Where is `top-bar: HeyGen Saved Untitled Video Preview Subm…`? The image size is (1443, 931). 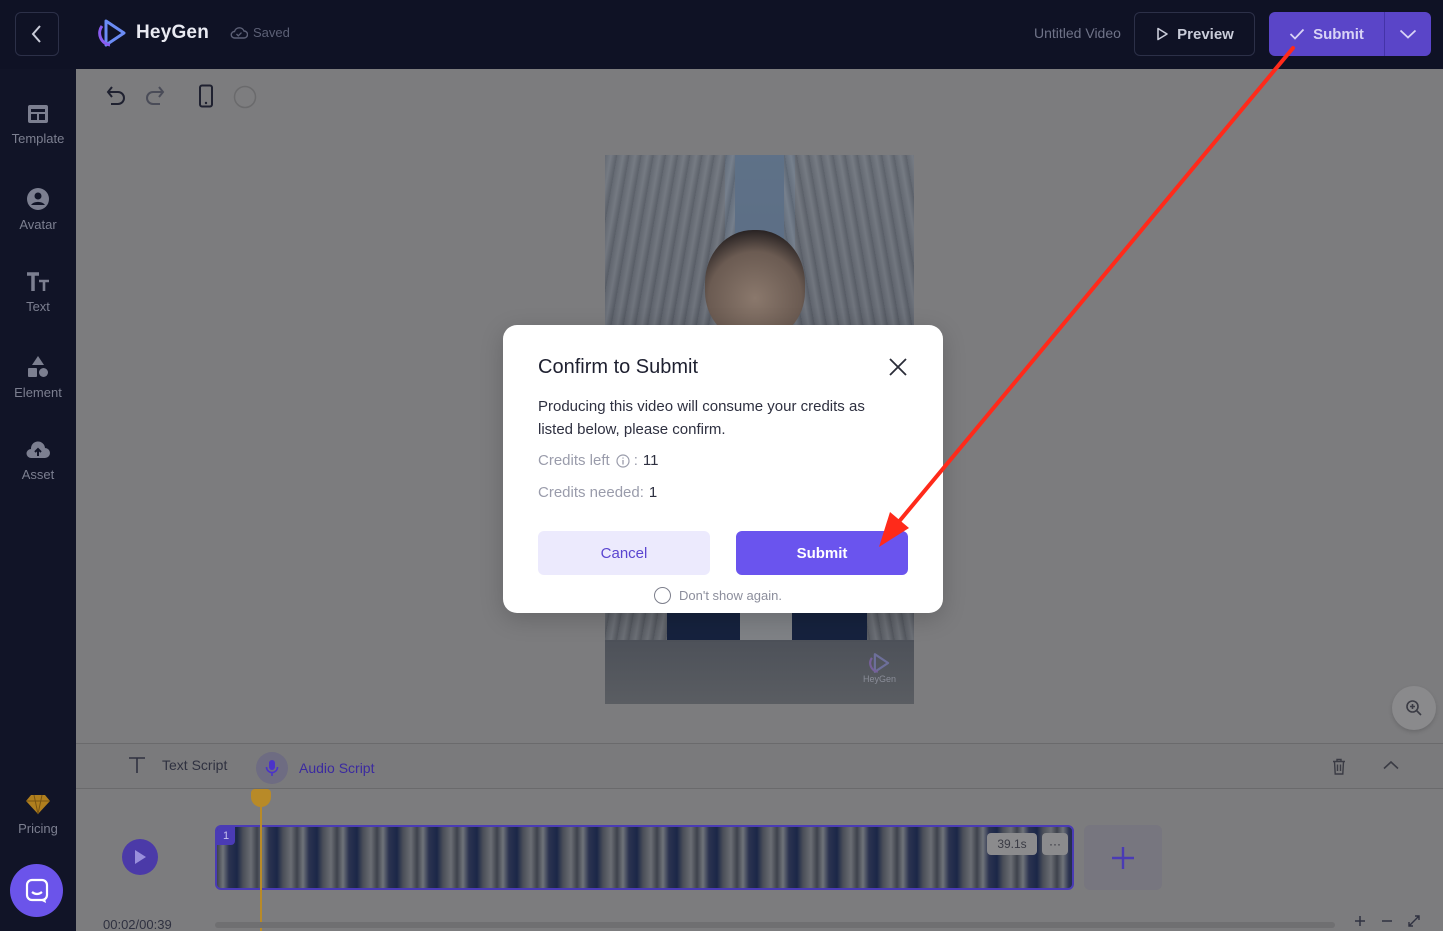 top-bar: HeyGen Saved Untitled Video Preview Subm… is located at coordinates (721, 34).